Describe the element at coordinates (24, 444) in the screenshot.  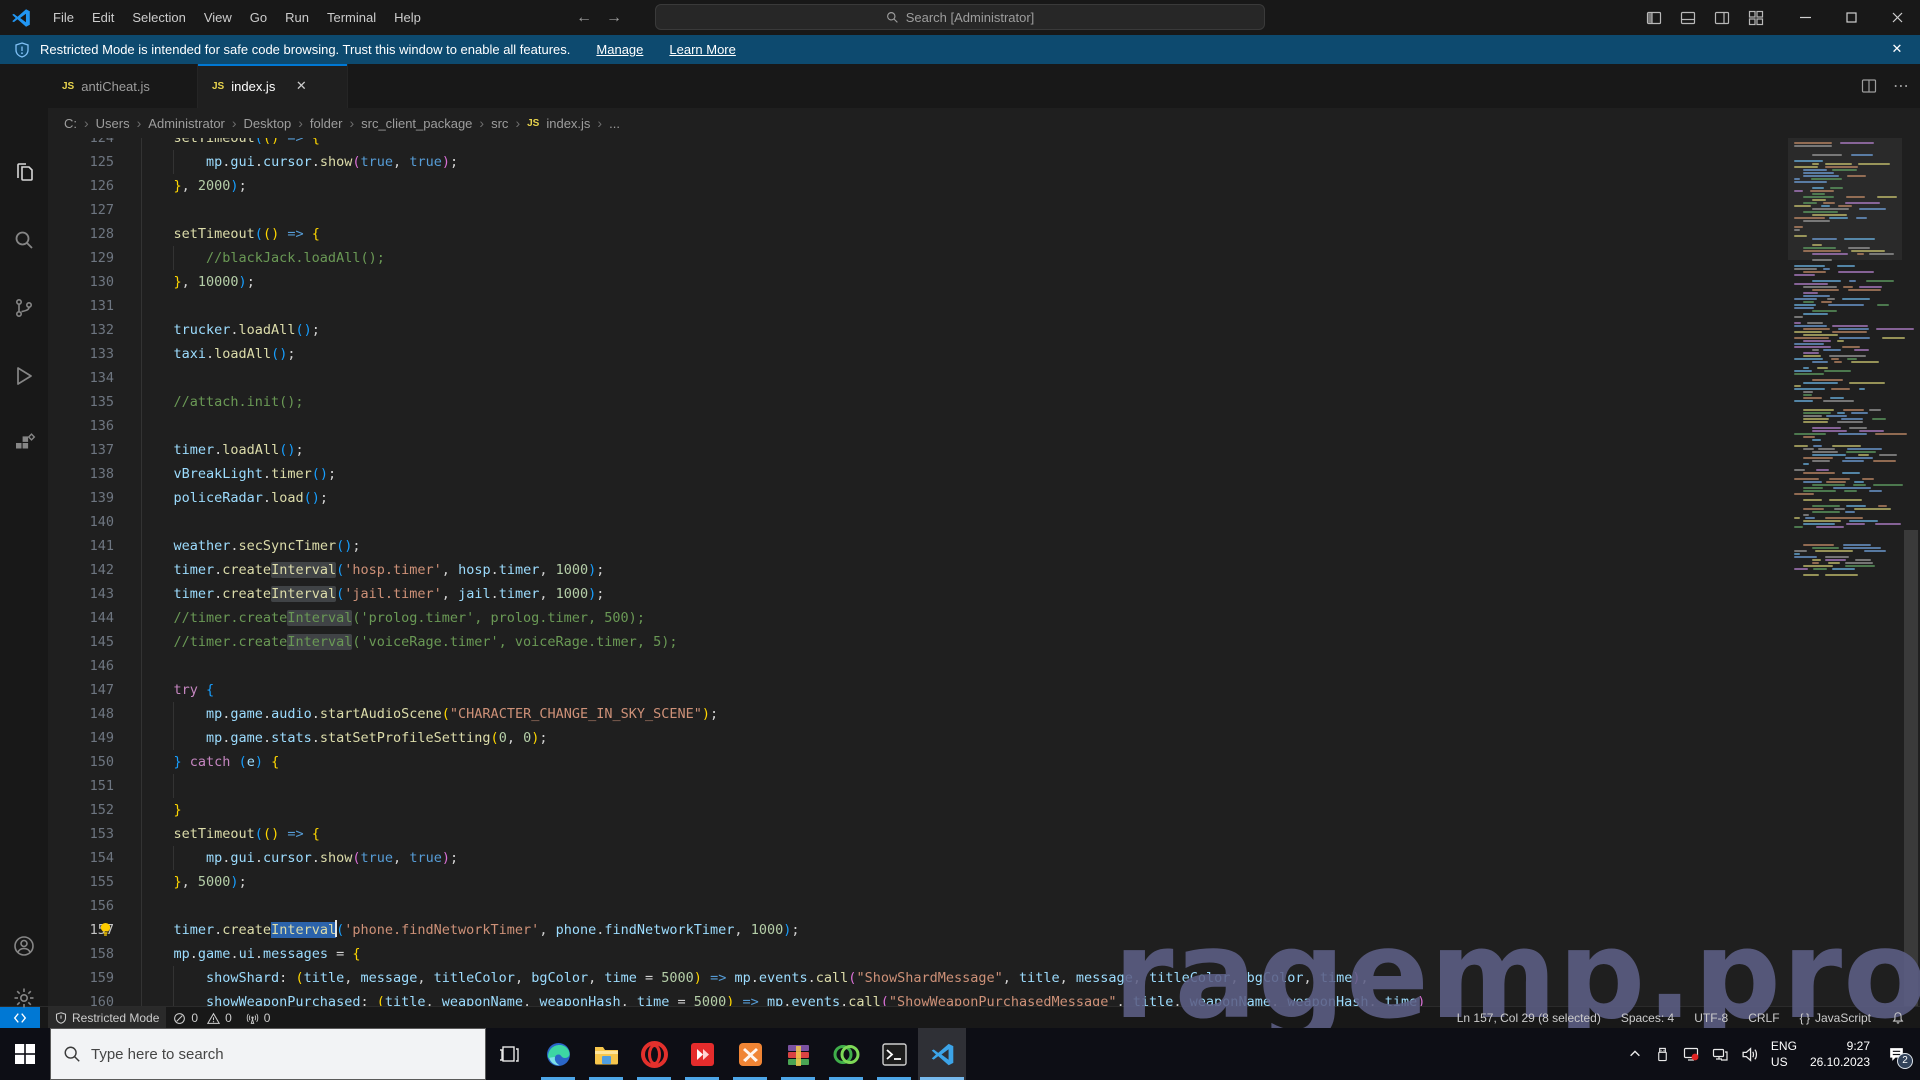
I see `extensions-icon` at that location.